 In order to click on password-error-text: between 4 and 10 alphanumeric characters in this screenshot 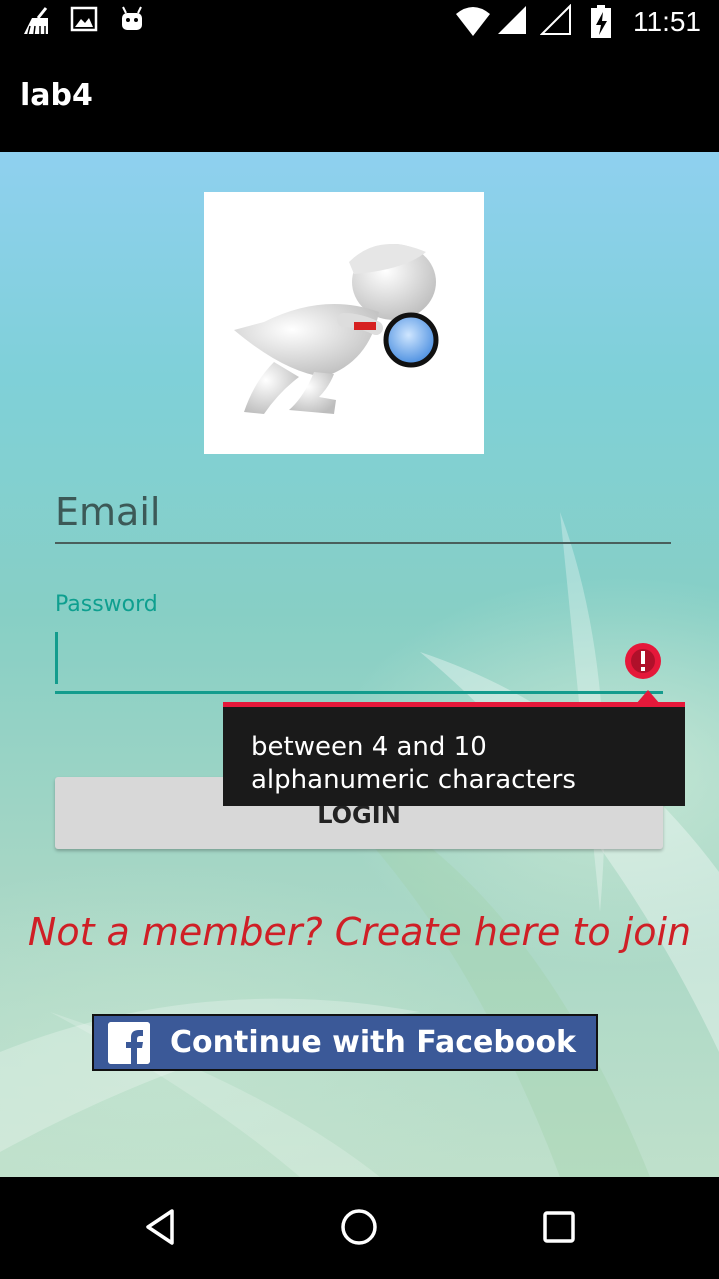, I will do `click(413, 763)`.